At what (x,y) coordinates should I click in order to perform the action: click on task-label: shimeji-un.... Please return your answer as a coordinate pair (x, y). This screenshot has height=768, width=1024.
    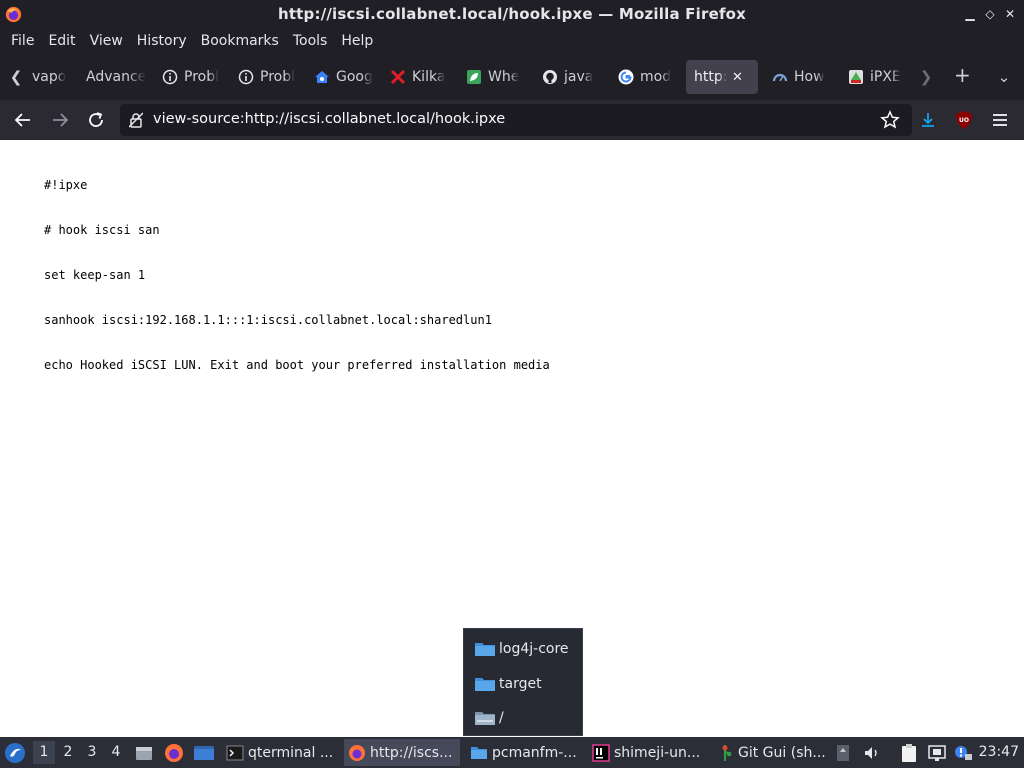
    Looking at the image, I should click on (657, 752).